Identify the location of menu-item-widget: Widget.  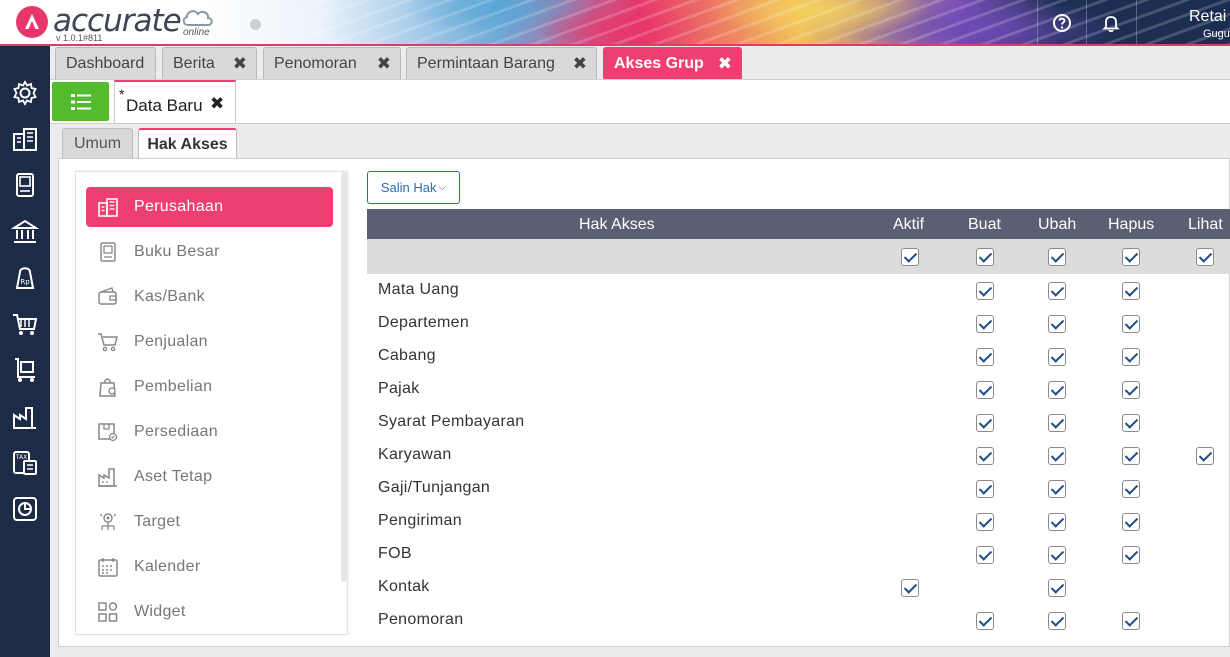
(209, 612).